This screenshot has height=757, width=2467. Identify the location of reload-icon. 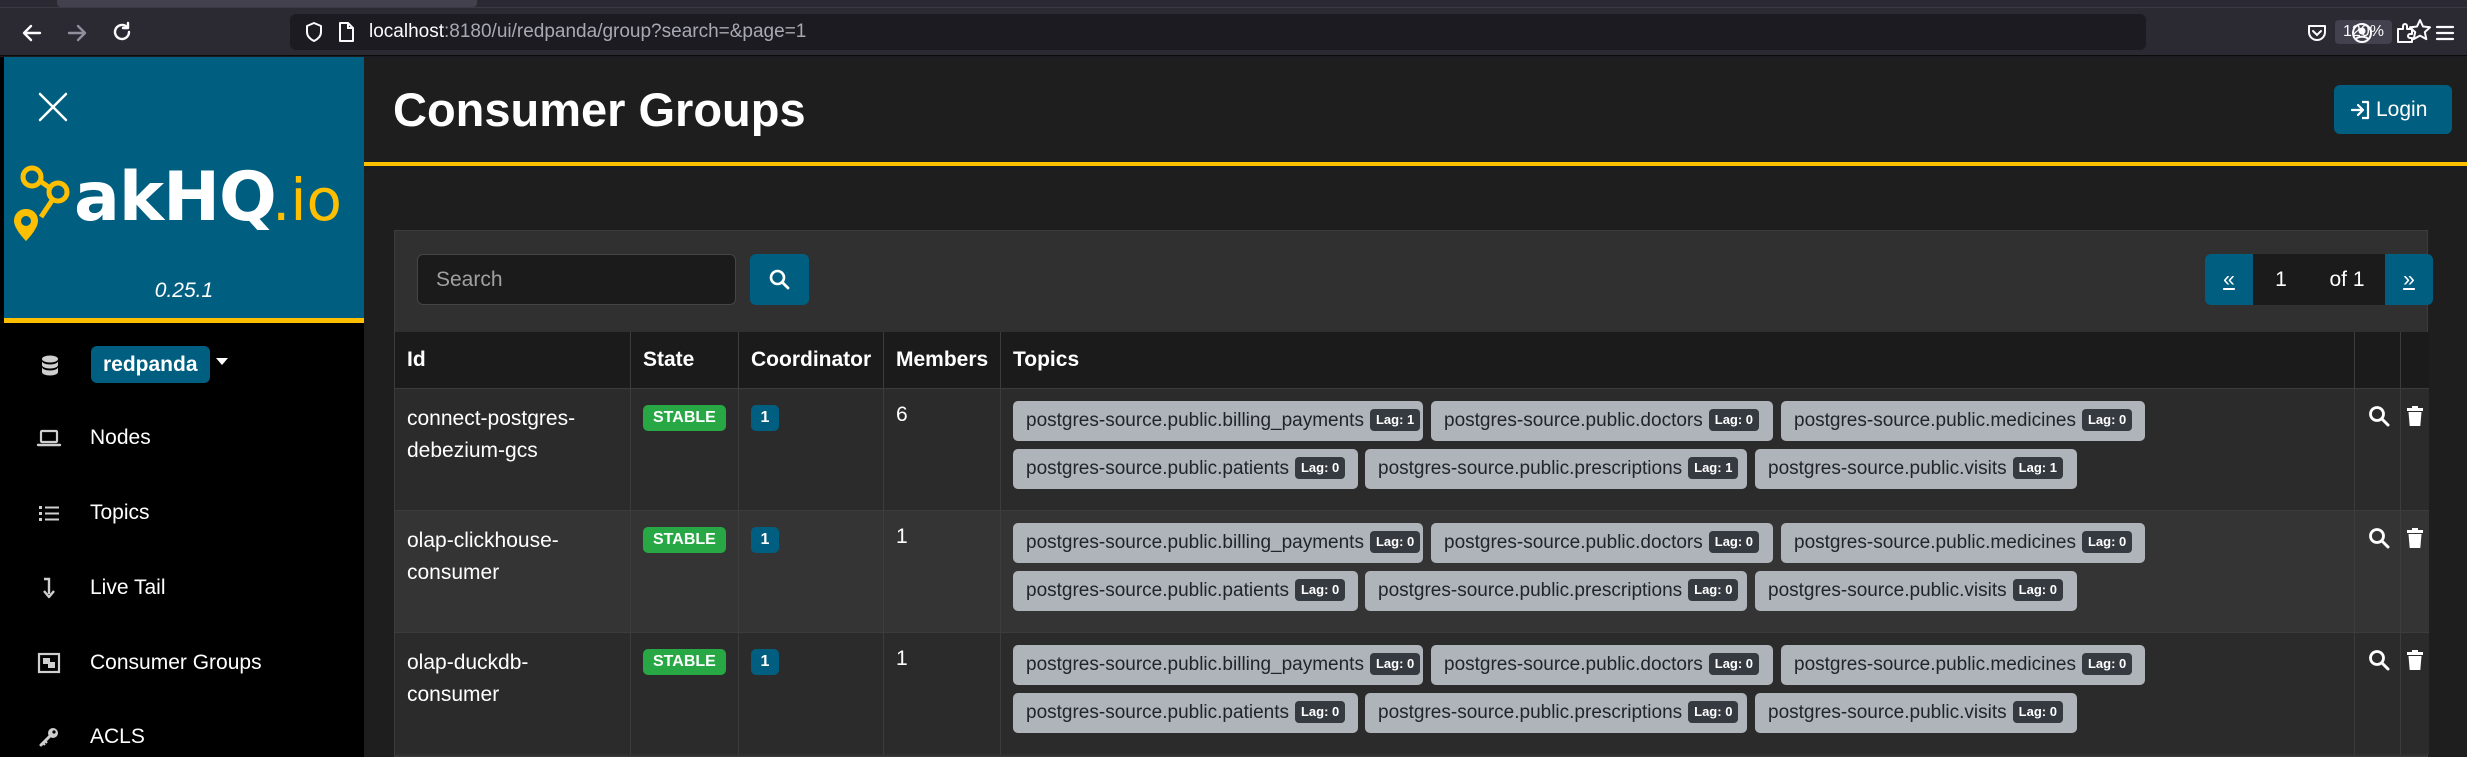
(122, 33).